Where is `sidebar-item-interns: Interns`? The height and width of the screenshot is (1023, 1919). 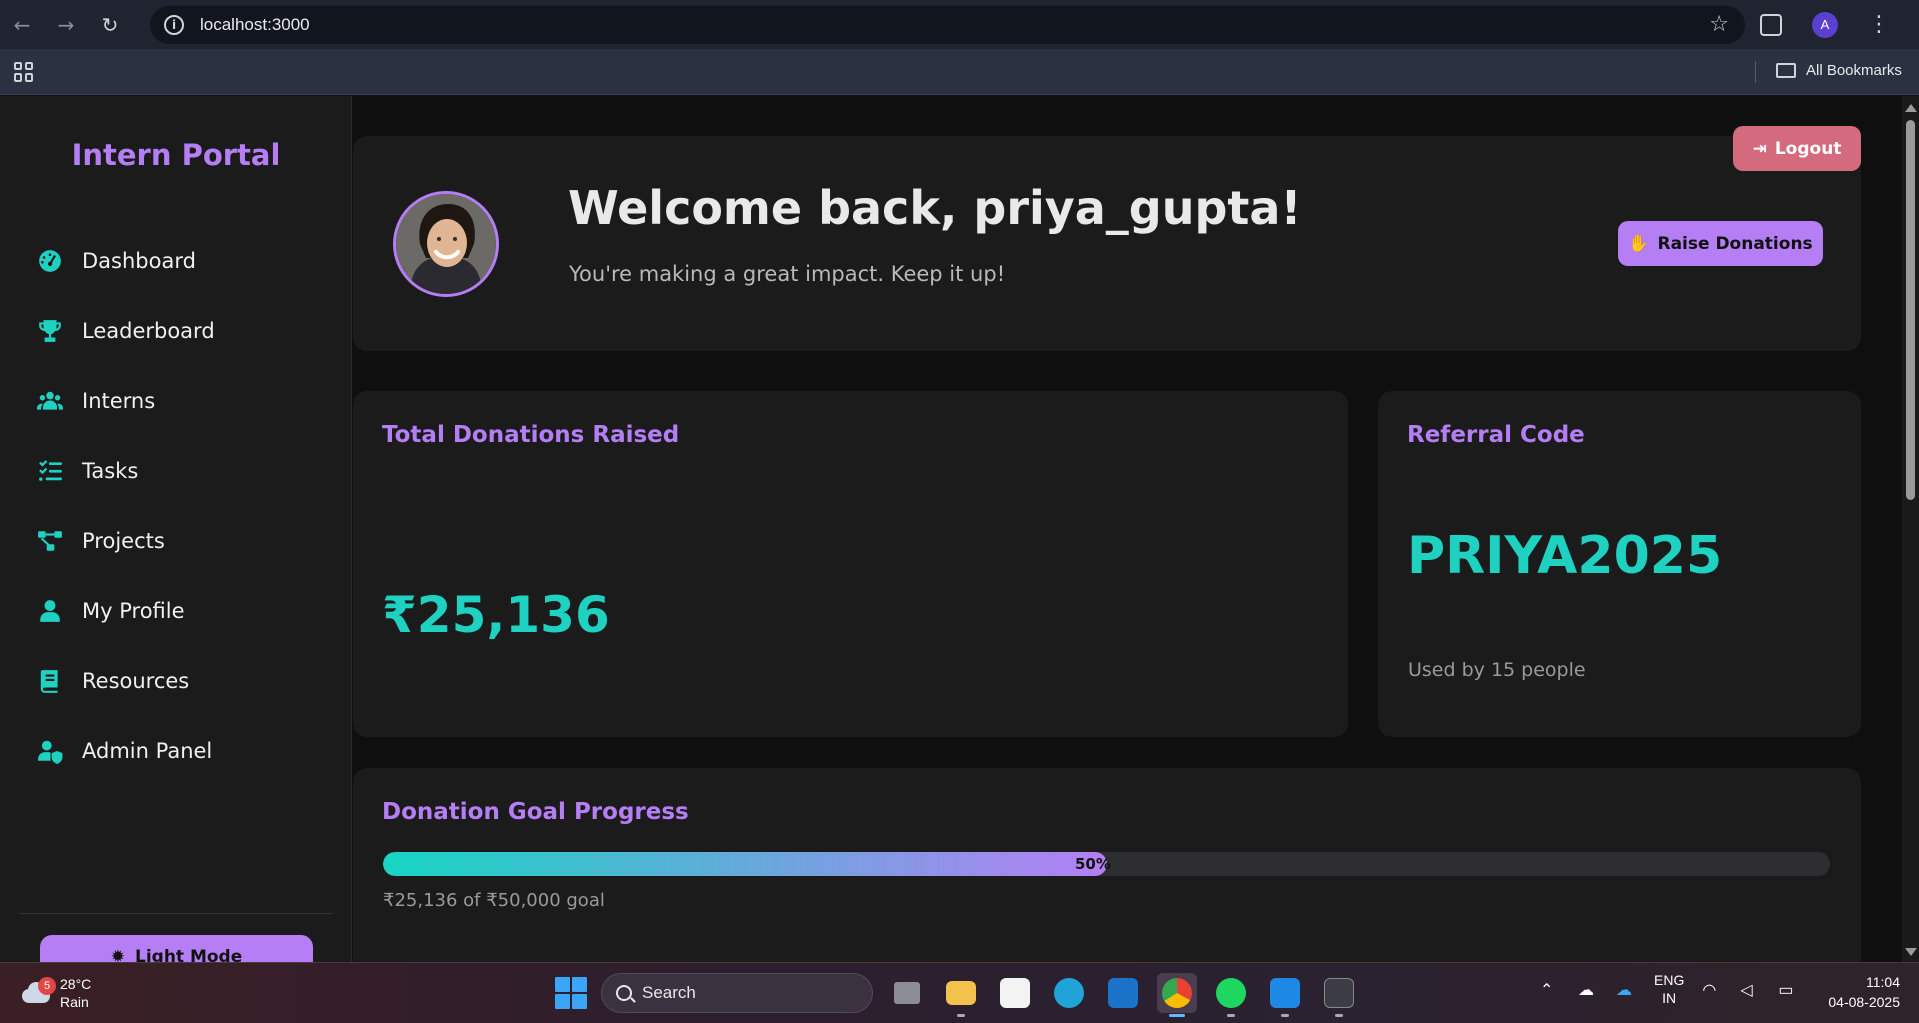
sidebar-item-interns: Interns is located at coordinates (95, 401).